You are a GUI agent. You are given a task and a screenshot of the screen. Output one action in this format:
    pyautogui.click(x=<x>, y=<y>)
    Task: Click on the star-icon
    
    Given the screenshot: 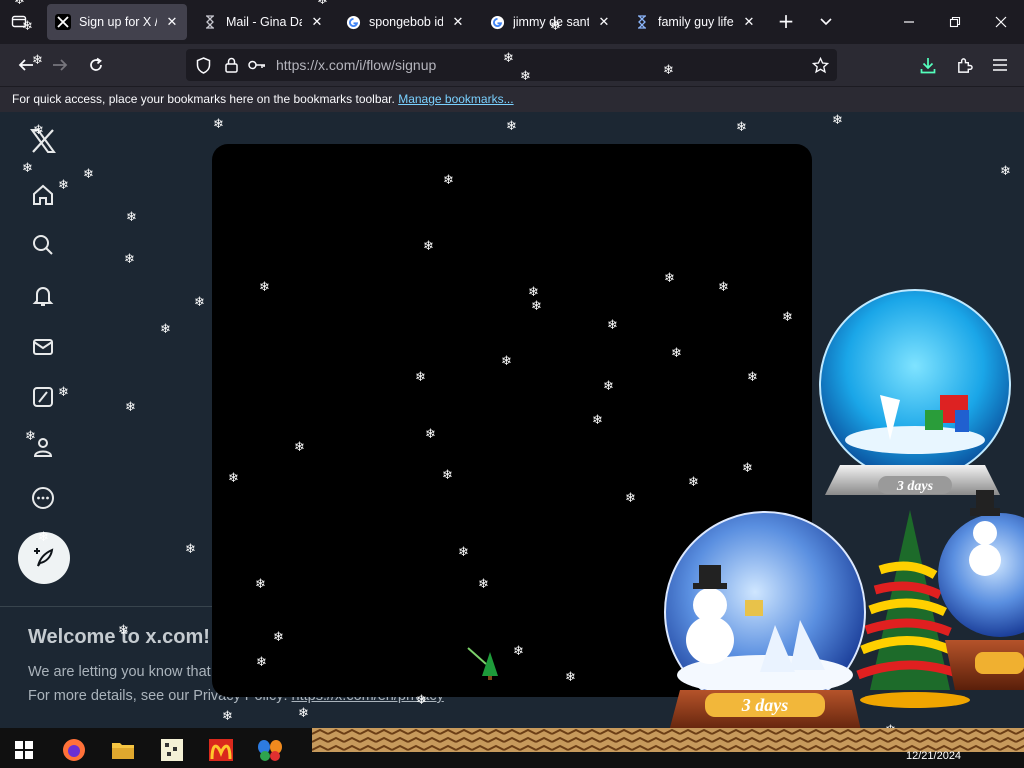 What is the action you would take?
    pyautogui.click(x=820, y=65)
    